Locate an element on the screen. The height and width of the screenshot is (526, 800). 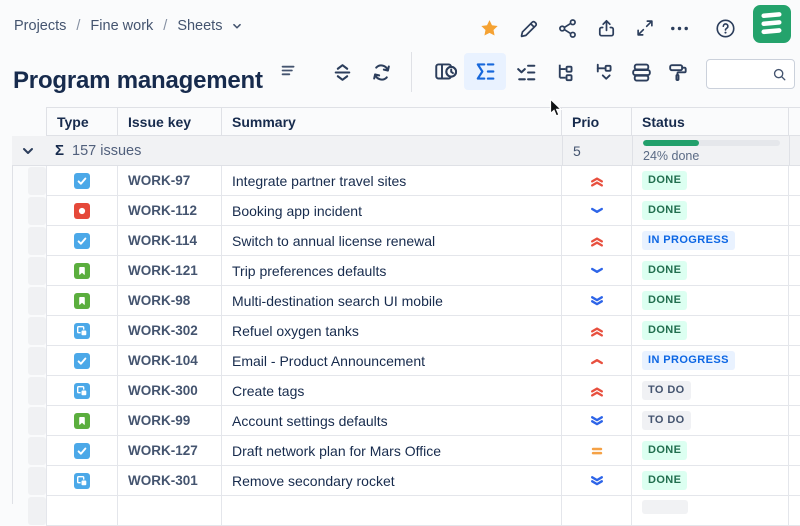
favorite-star-icon is located at coordinates (489, 28).